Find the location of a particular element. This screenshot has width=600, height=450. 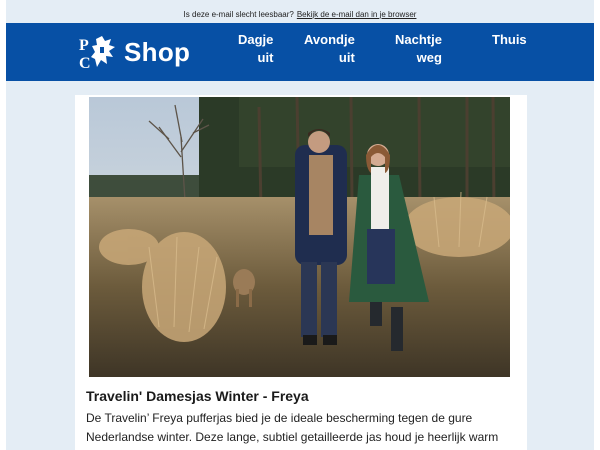

nav-thuis: Thuis is located at coordinates (509, 40).